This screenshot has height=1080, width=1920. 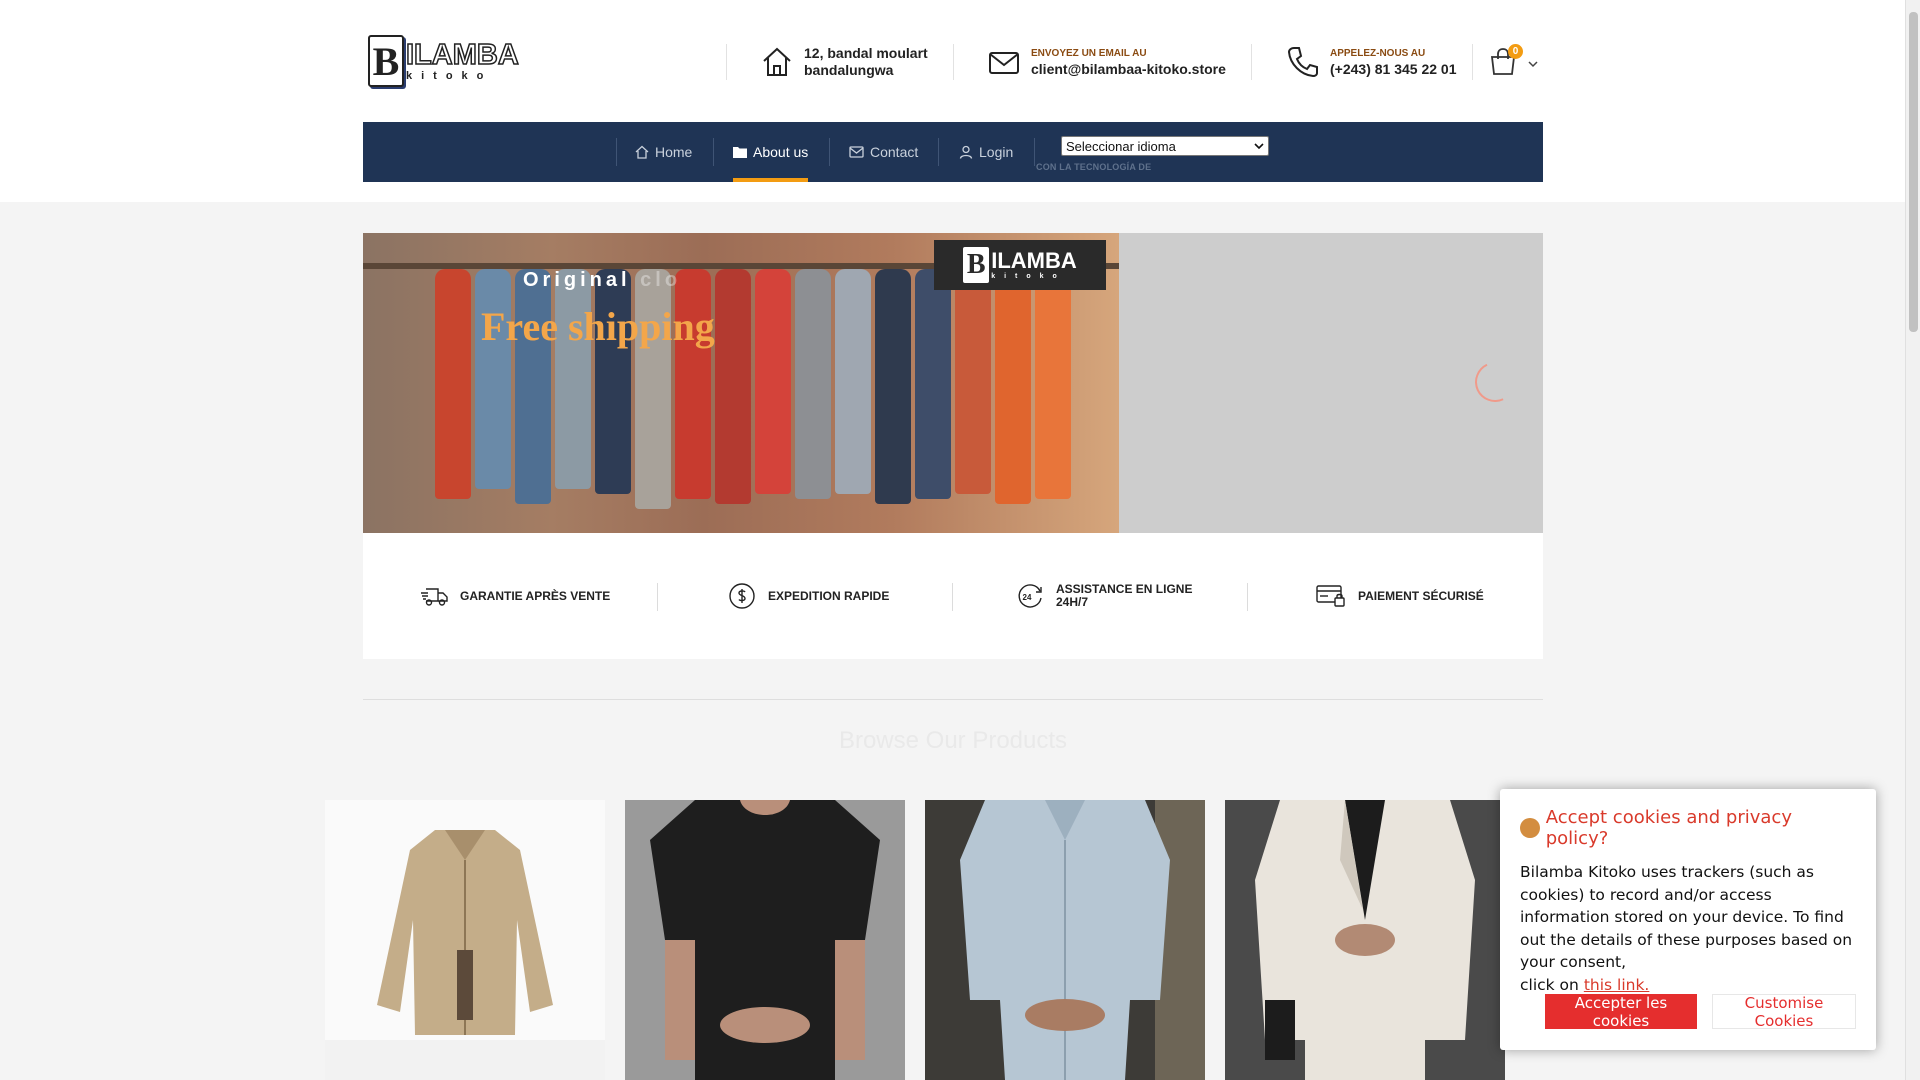 What do you see at coordinates (577, 280) in the screenshot?
I see `hero-subtitle-visible: Original` at bounding box center [577, 280].